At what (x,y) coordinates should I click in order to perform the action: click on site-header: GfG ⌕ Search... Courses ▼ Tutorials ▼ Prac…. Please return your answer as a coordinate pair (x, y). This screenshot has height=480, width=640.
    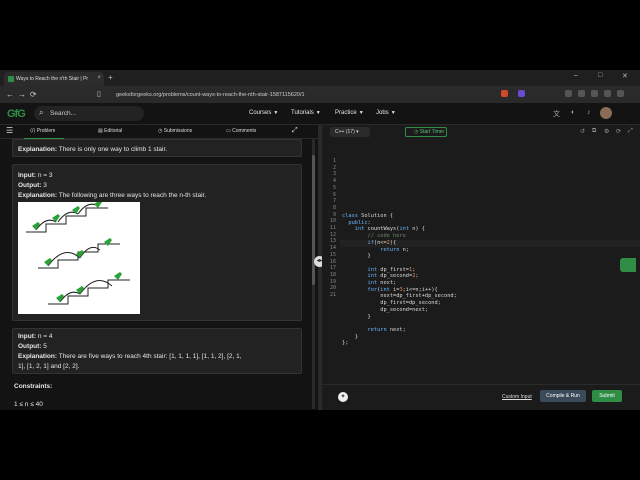
    Looking at the image, I should click on (320, 114).